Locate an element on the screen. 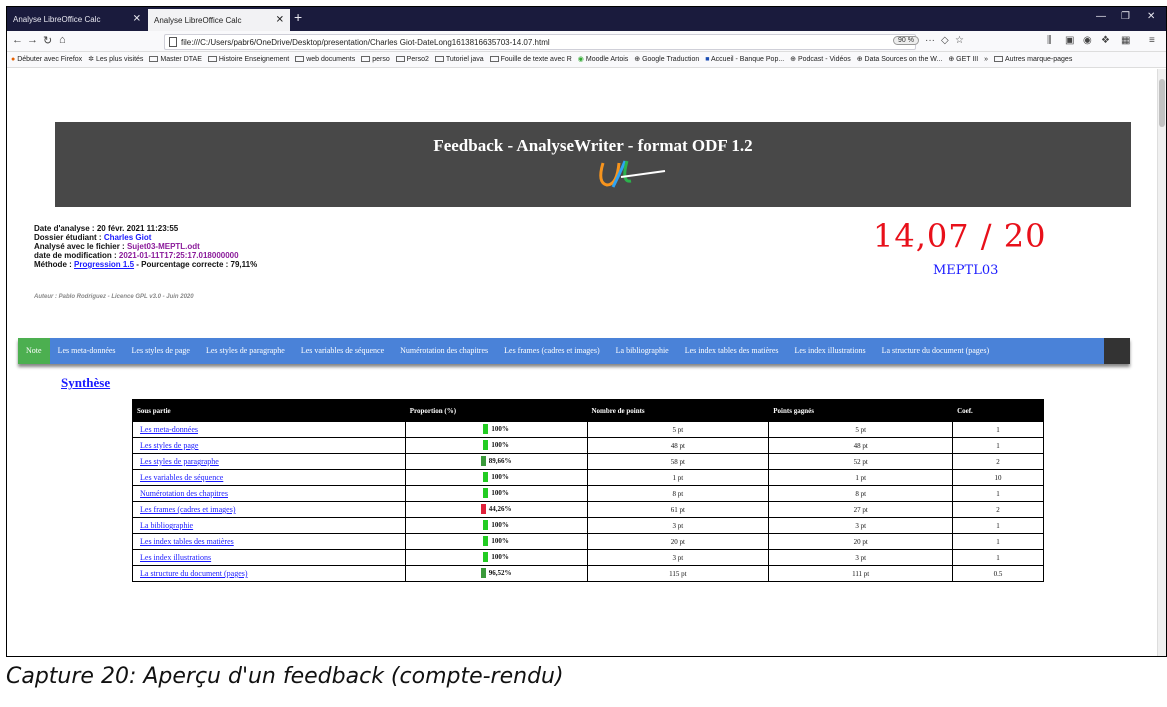 Image resolution: width=1167 pixels, height=707 pixels. bank-icon: ■ is located at coordinates (707, 59).